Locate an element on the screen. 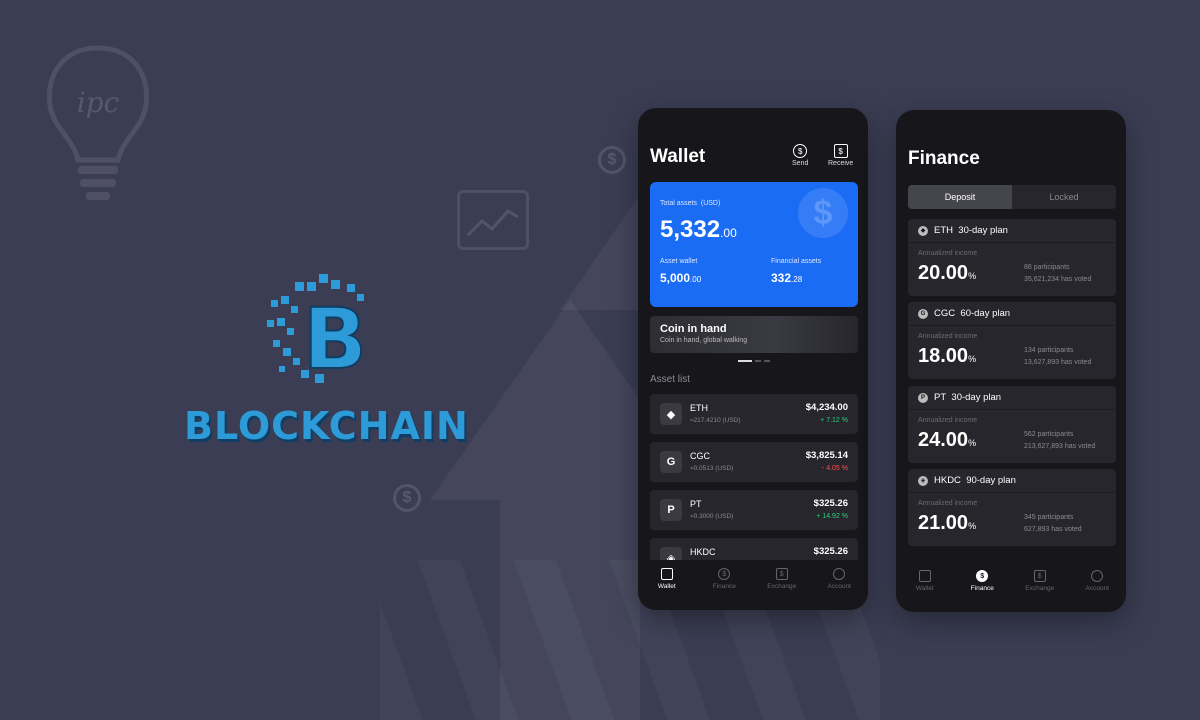  plan-participants: 345 participants is located at coordinates (1049, 517).